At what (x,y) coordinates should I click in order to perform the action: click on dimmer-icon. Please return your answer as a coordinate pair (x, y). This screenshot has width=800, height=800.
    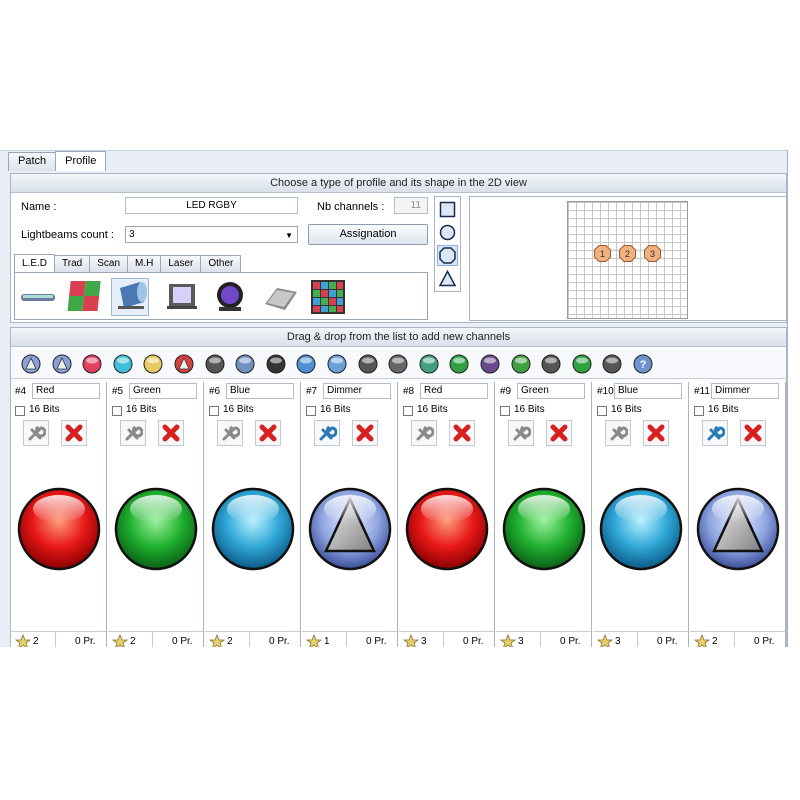
    Looking at the image, I should click on (31, 364).